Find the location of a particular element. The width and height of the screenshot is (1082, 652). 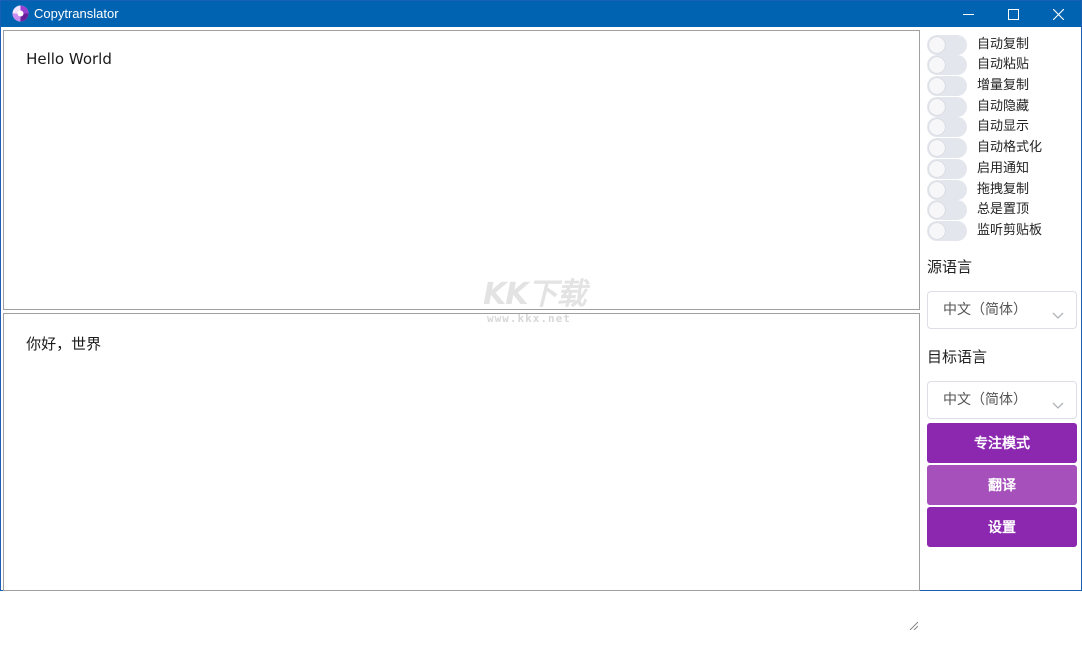

option-enable-notify: 启用通知 is located at coordinates (1002, 168).